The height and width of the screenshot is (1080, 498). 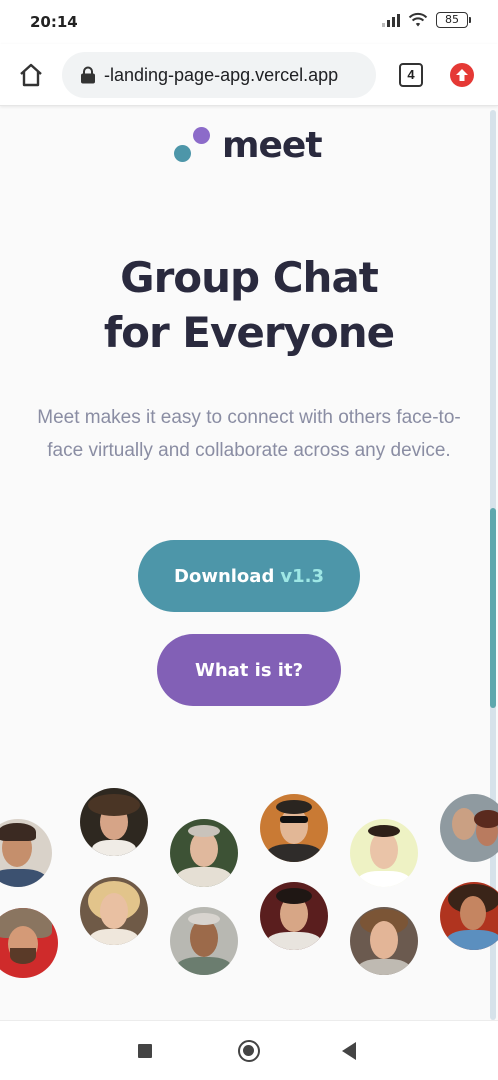 I want to click on wifi-icon, so click(x=418, y=19).